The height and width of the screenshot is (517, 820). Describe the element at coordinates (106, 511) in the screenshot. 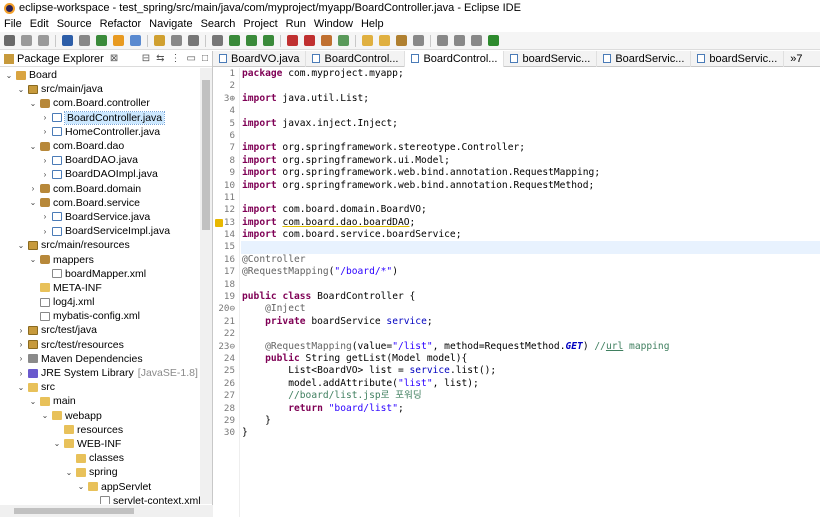

I see `tree-horizontal-scrollbar` at that location.